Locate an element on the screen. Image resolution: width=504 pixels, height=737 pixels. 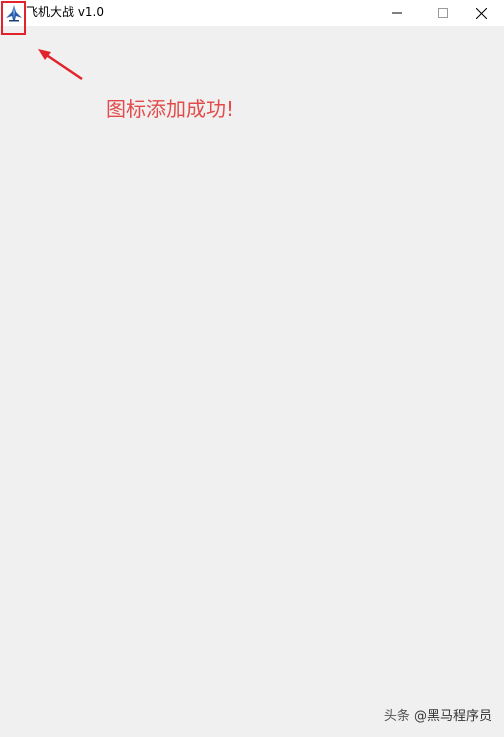
minimize-button is located at coordinates (397, 13).